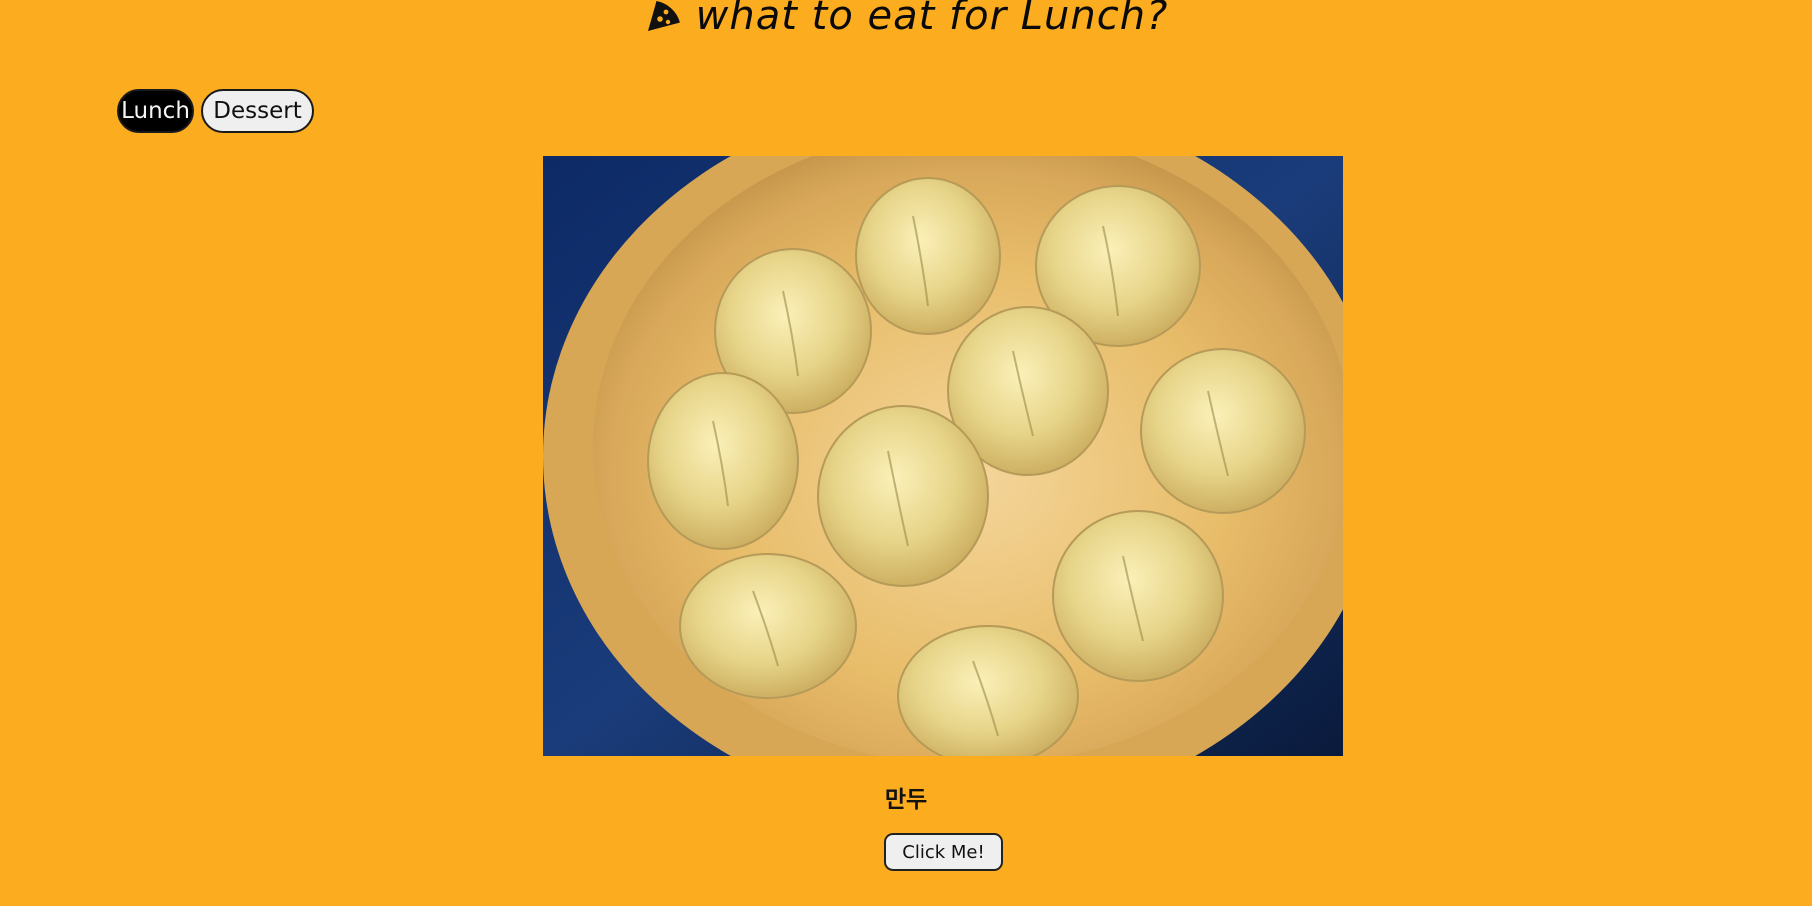 The image size is (1812, 906). I want to click on category-tabs: Lunch Dessert, so click(215, 111).